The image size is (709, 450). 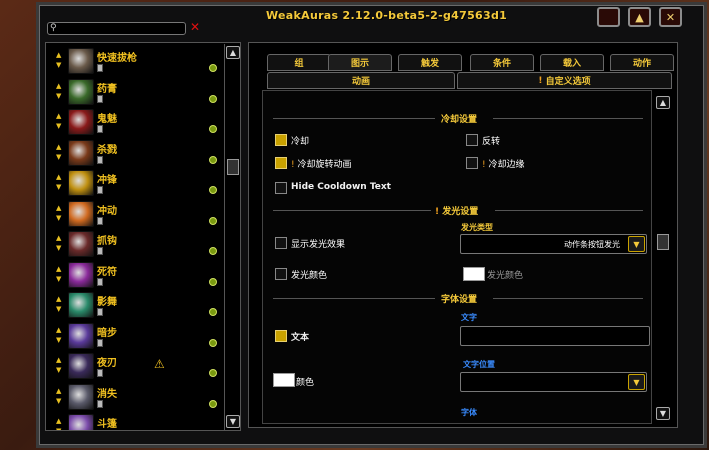 What do you see at coordinates (135, 397) in the screenshot?
I see `aura-list-item: ▲ ▼ 消失` at bounding box center [135, 397].